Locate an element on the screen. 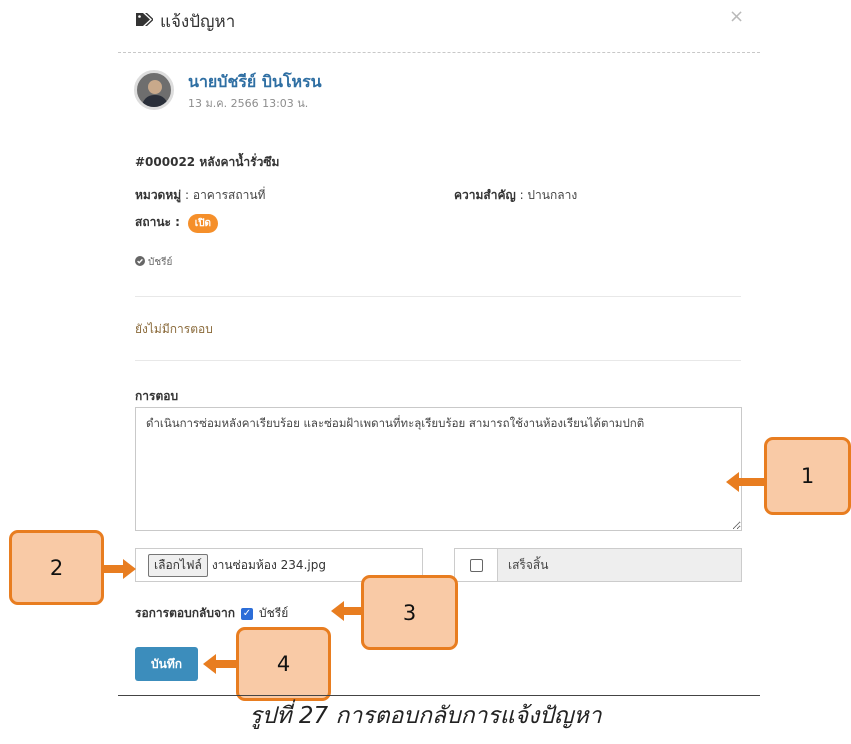 This screenshot has width=851, height=744. issue-title: #000022 หลังคาน้ำรั่วซึม is located at coordinates (207, 162).